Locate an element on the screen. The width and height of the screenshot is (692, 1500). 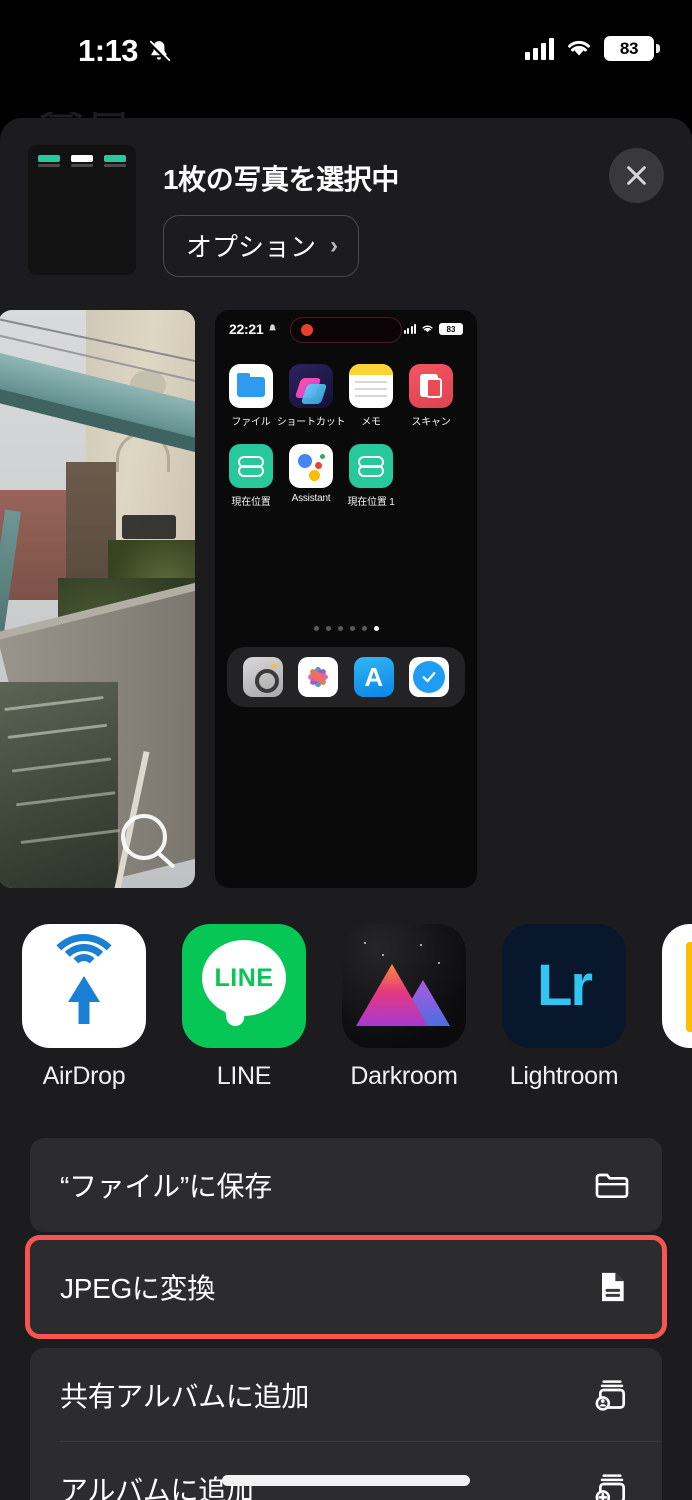
share-target-lightroom: Lr Lightroom is located at coordinates (564, 1017).